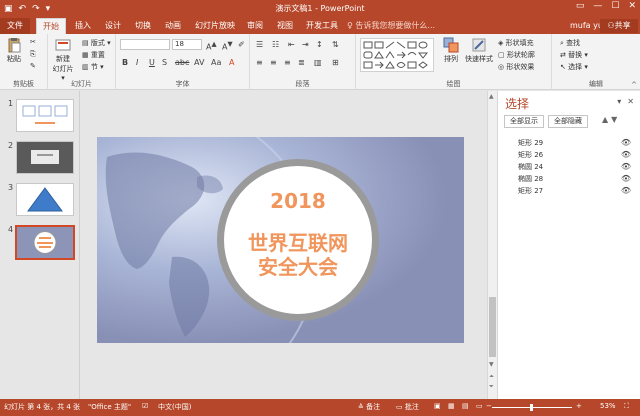  What do you see at coordinates (298, 267) in the screenshot?
I see `slide-title-line2: 安全大会` at bounding box center [298, 267].